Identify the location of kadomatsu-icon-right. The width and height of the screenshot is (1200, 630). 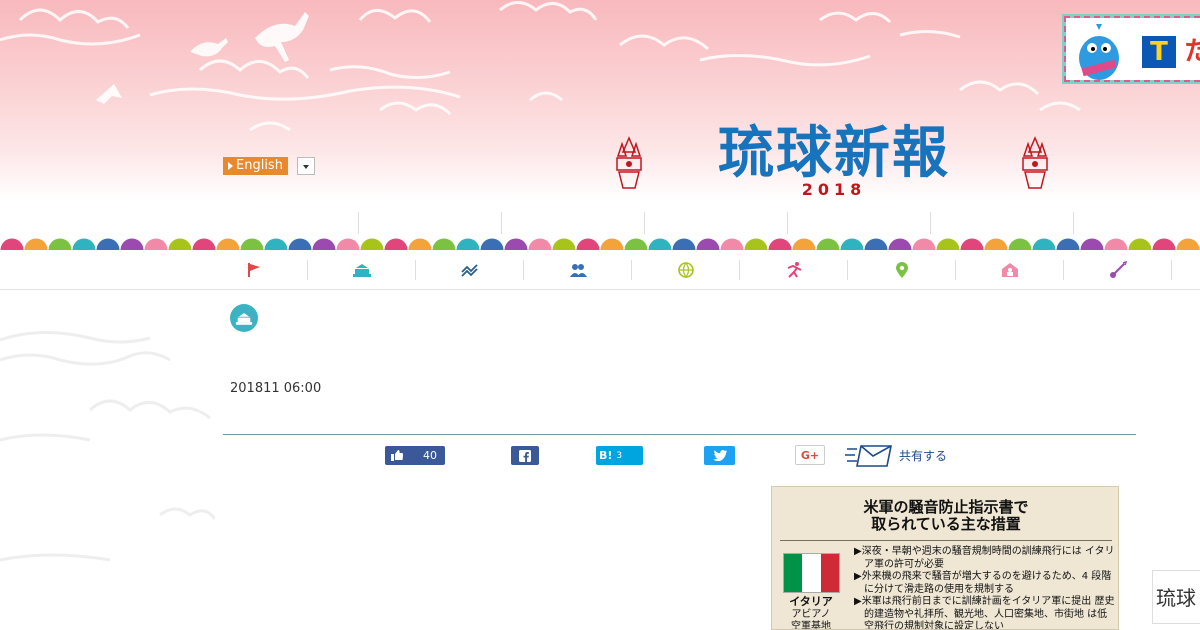
(1035, 162).